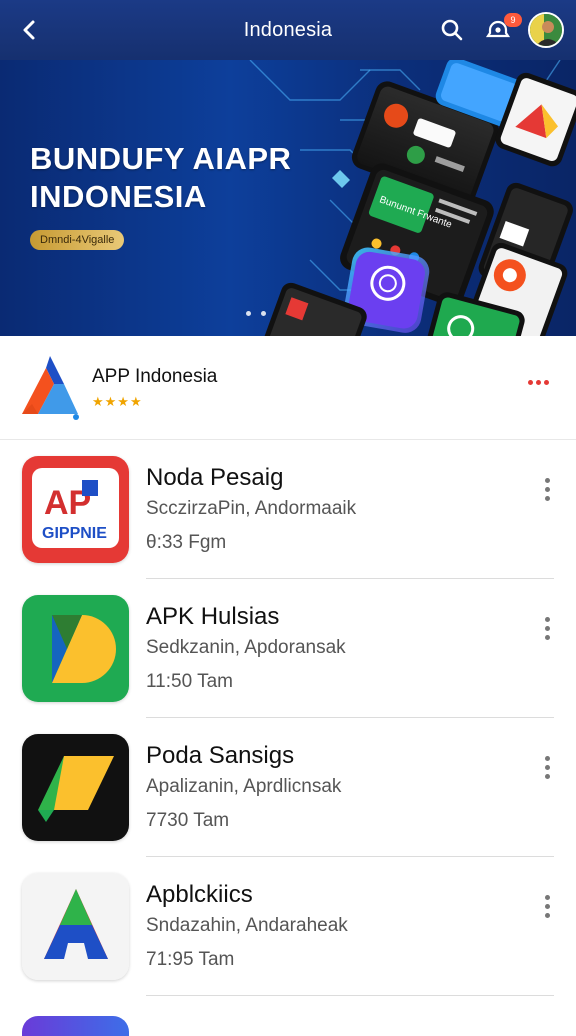 The width and height of the screenshot is (576, 1036). I want to click on app-name: APK Hulsias, so click(213, 616).